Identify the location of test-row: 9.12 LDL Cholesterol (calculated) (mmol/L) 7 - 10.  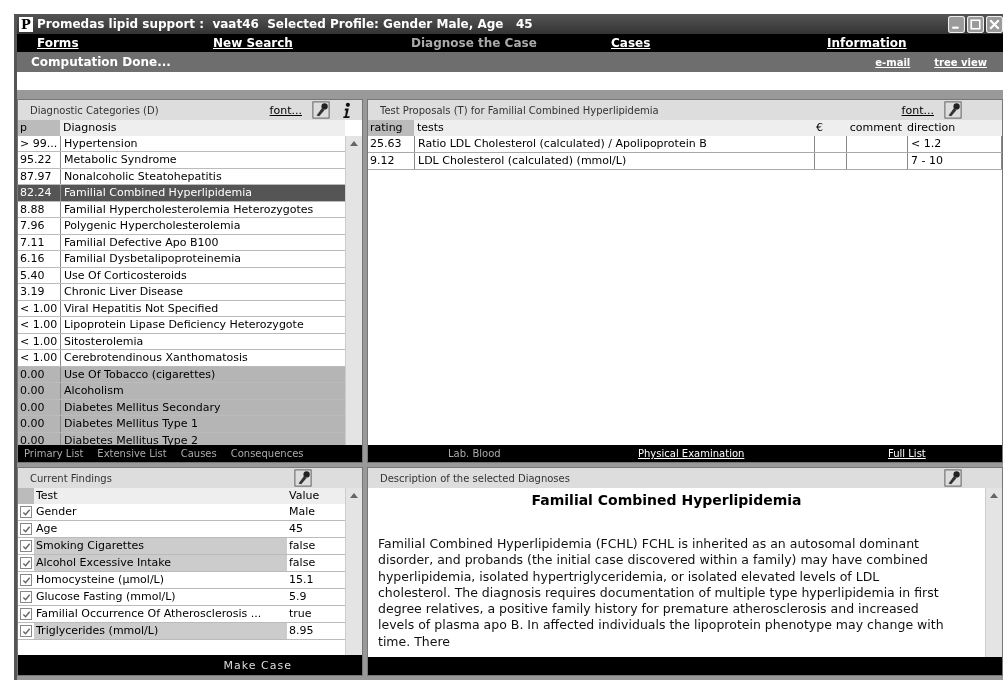
(685, 161).